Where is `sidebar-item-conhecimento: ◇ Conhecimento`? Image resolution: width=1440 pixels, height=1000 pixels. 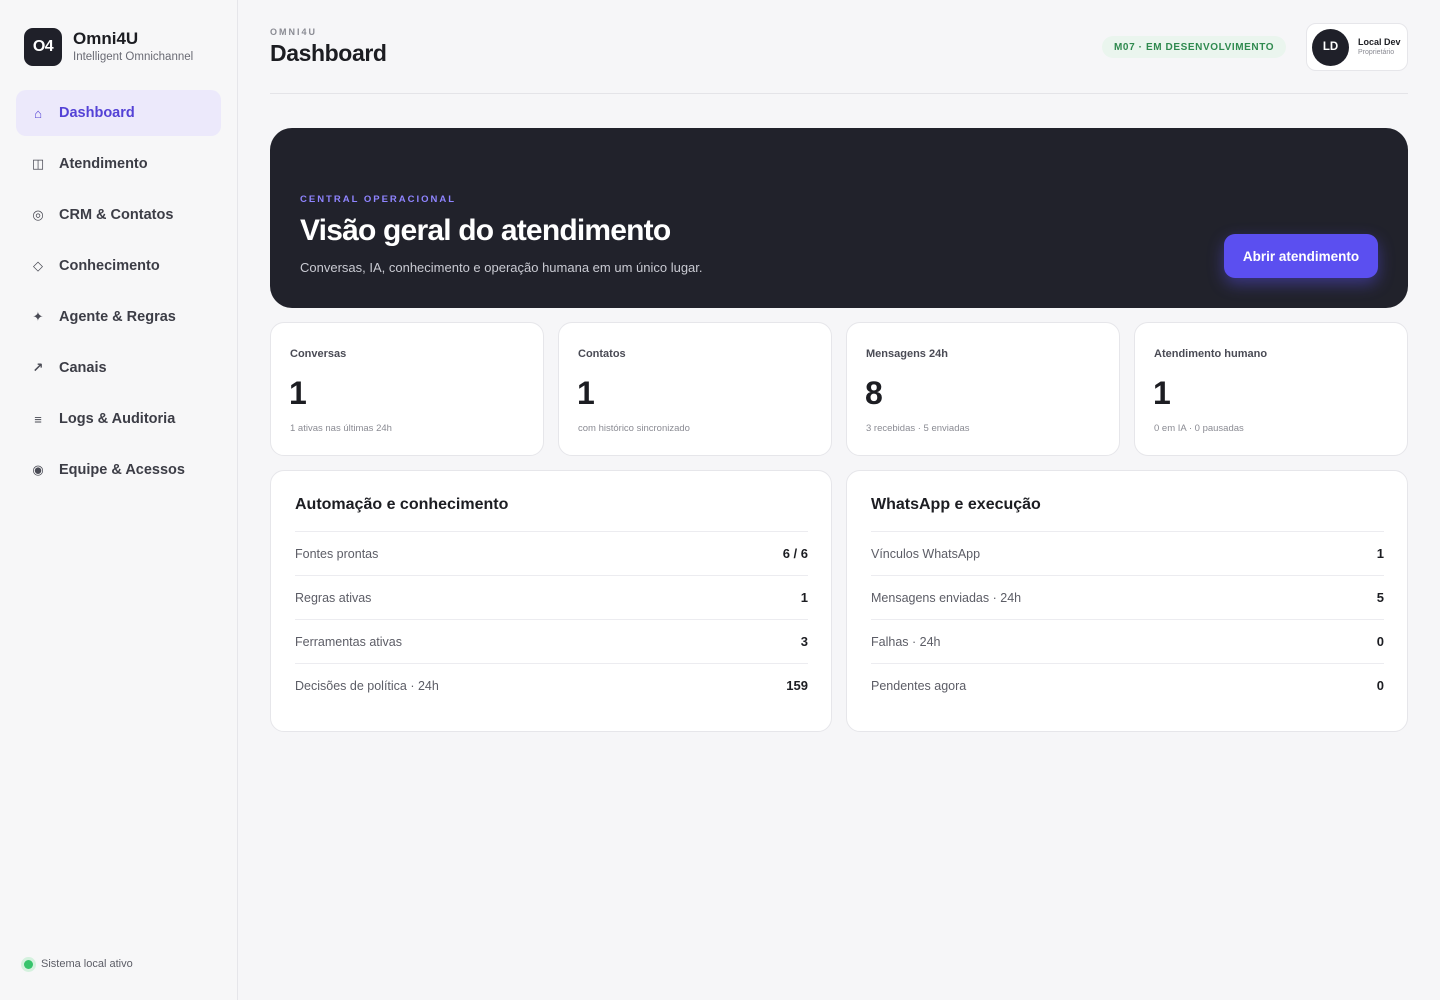
sidebar-item-conhecimento: ◇ Conhecimento is located at coordinates (118, 266).